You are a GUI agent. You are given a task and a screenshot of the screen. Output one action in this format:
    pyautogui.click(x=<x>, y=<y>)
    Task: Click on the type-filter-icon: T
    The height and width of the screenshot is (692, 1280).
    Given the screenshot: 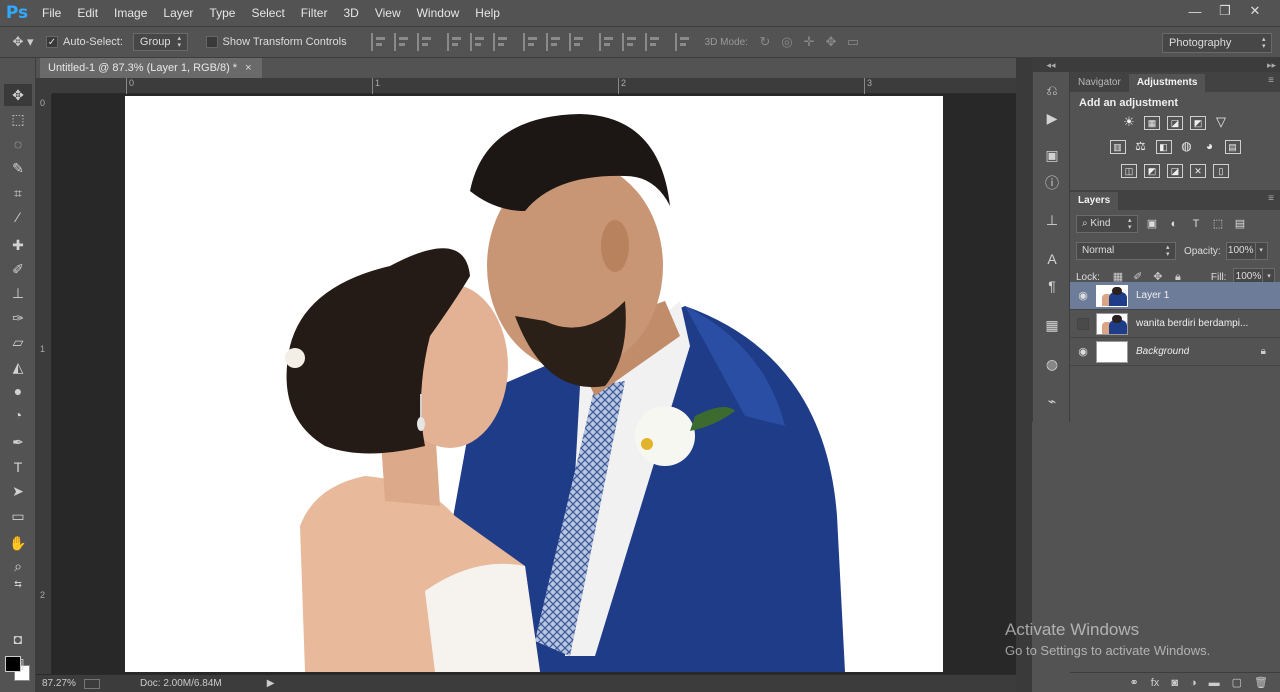 What is the action you would take?
    pyautogui.click(x=1196, y=224)
    